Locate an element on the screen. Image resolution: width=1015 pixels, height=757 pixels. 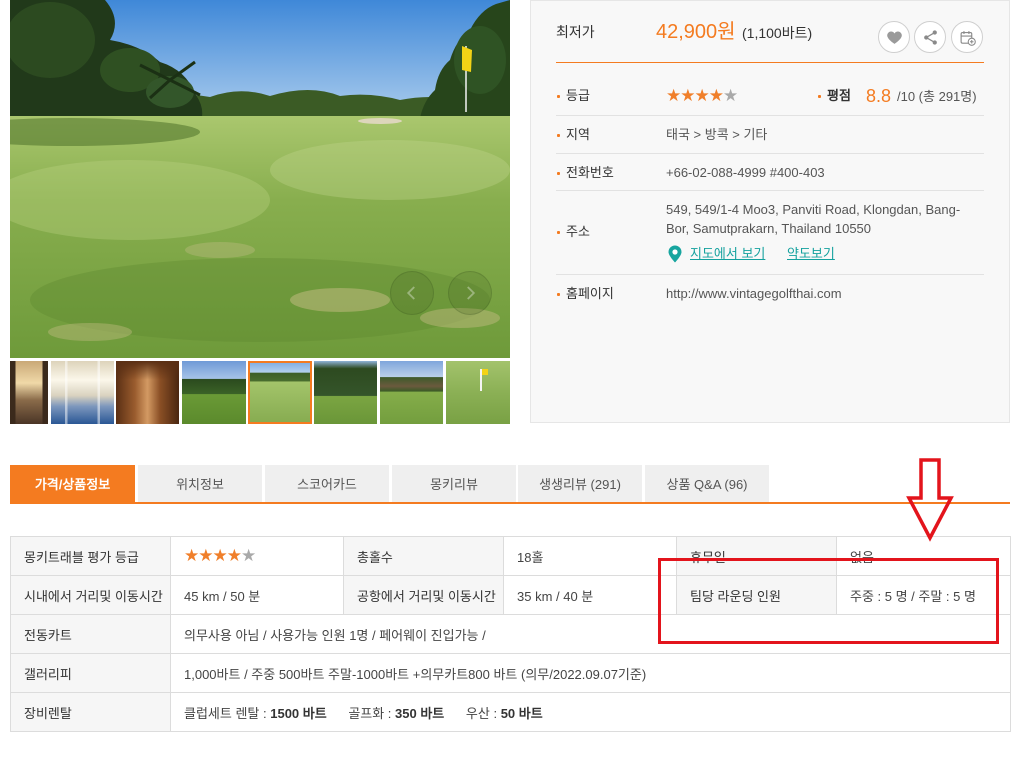
rating-value: 8.8 is located at coordinates (879, 96).